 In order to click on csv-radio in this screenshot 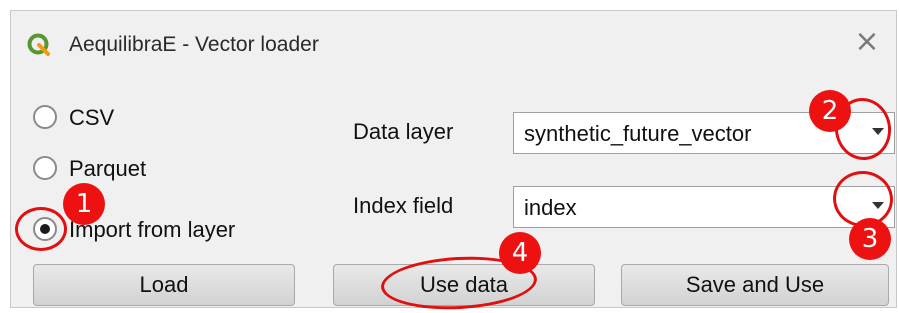, I will do `click(45, 117)`.